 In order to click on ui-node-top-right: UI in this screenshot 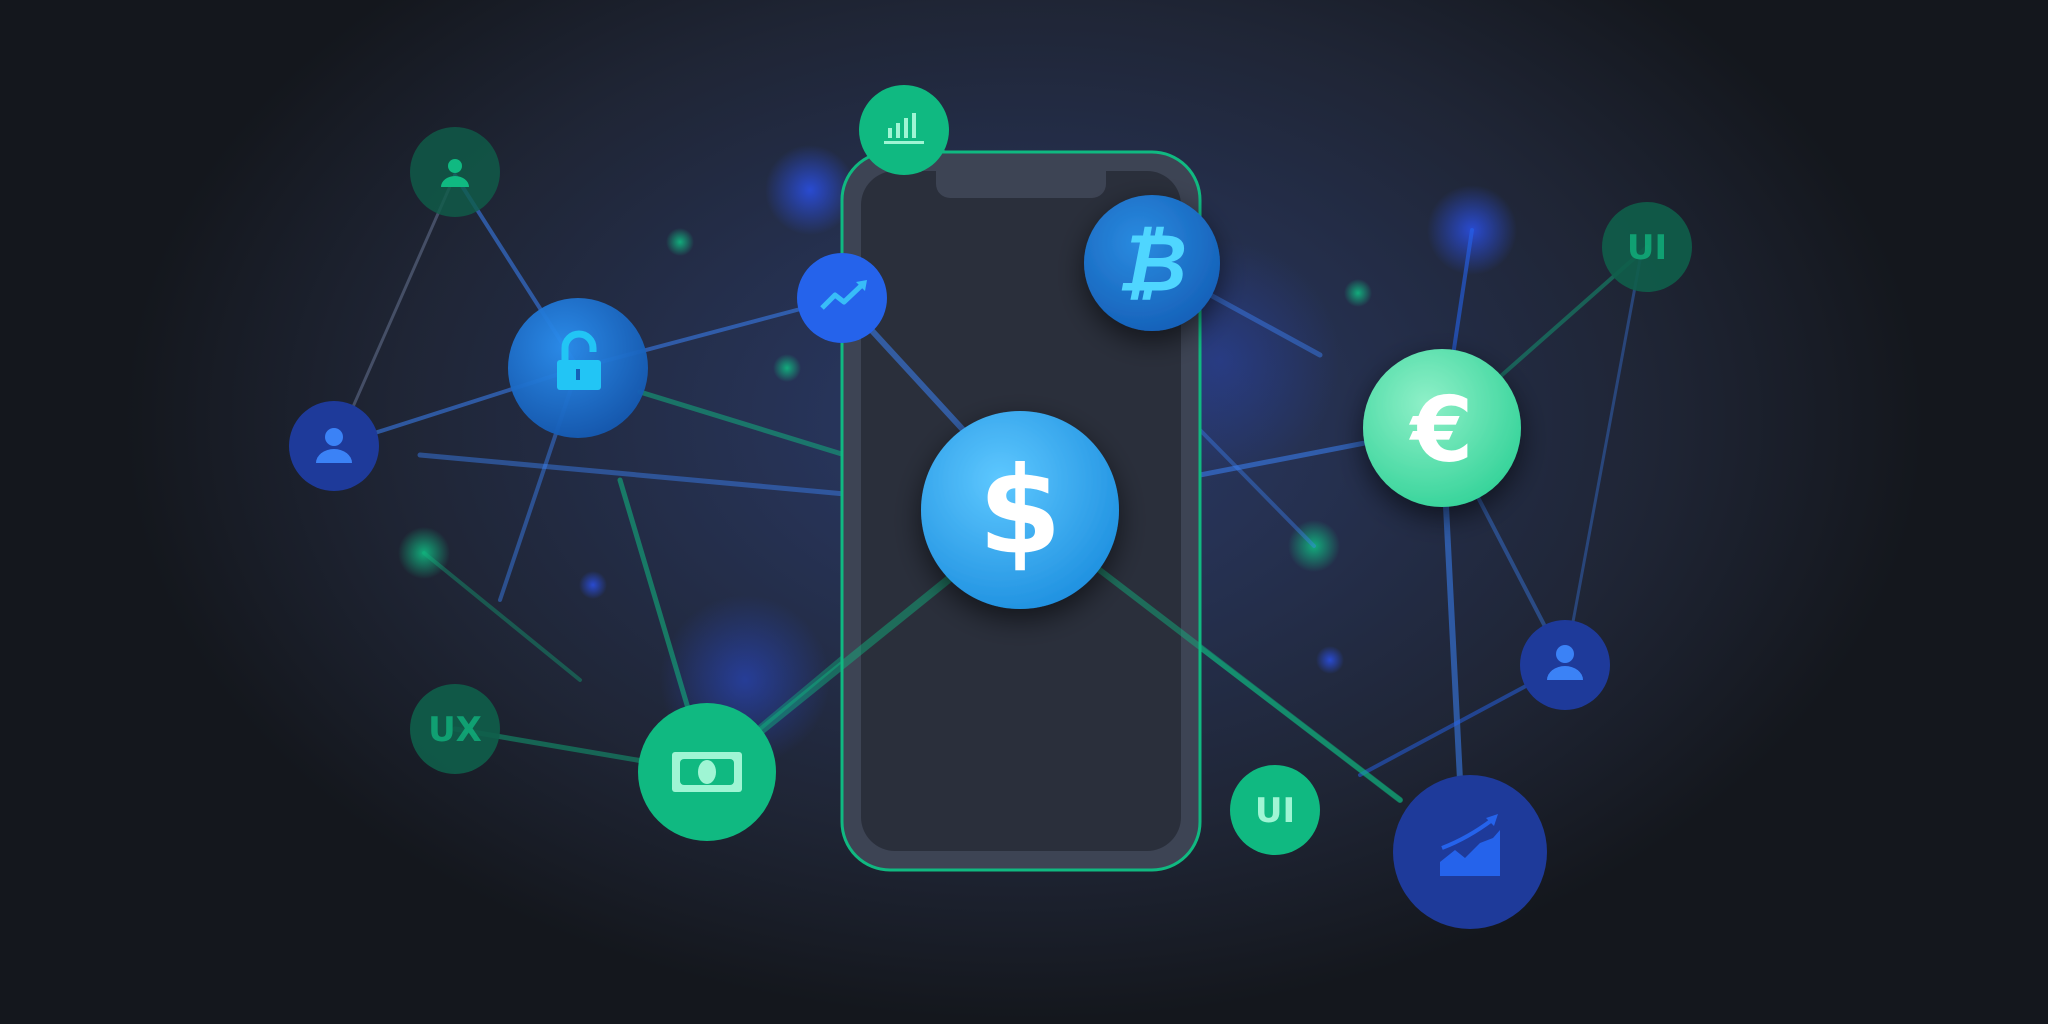, I will do `click(1647, 247)`.